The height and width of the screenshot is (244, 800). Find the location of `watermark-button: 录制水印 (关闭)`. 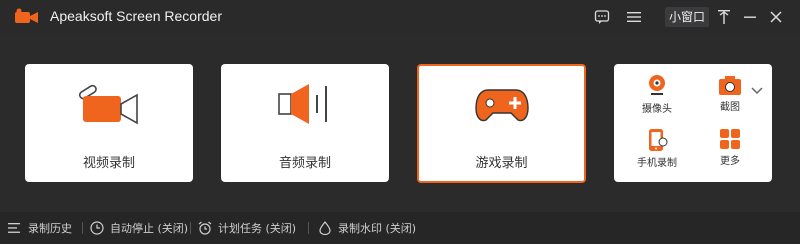

watermark-button: 录制水印 (关闭) is located at coordinates (367, 228).